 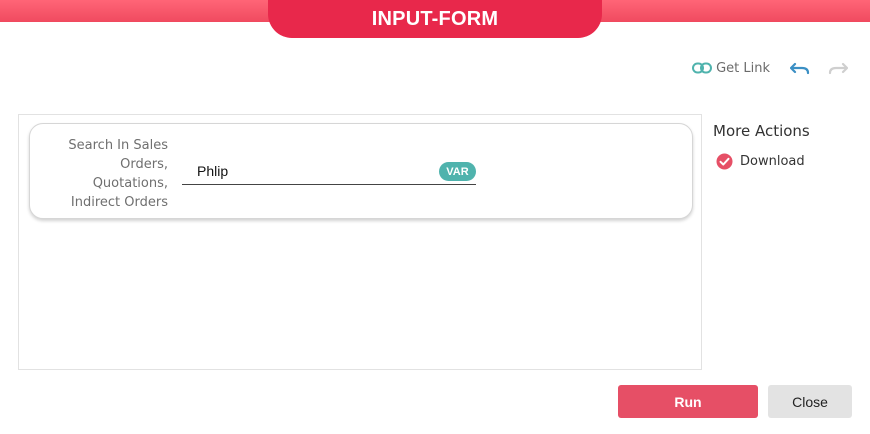 What do you see at coordinates (688, 401) in the screenshot?
I see `run-button: Run` at bounding box center [688, 401].